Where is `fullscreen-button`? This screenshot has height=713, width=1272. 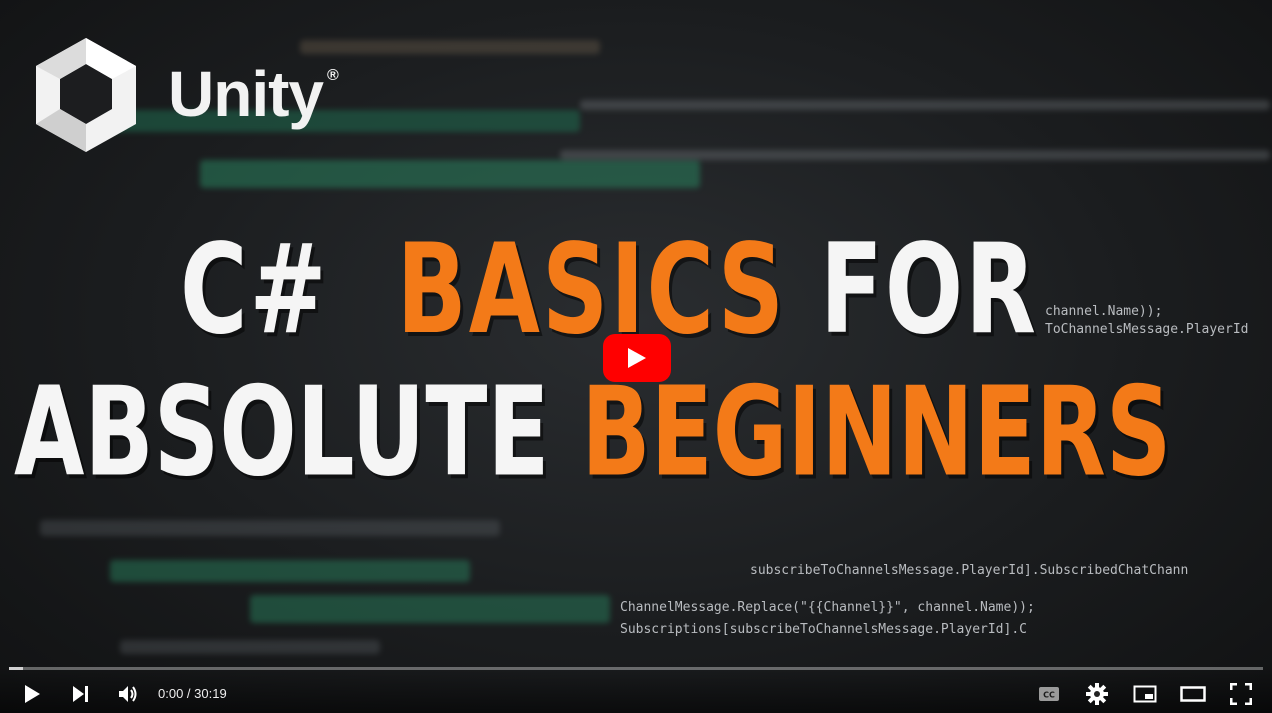 fullscreen-button is located at coordinates (1241, 694).